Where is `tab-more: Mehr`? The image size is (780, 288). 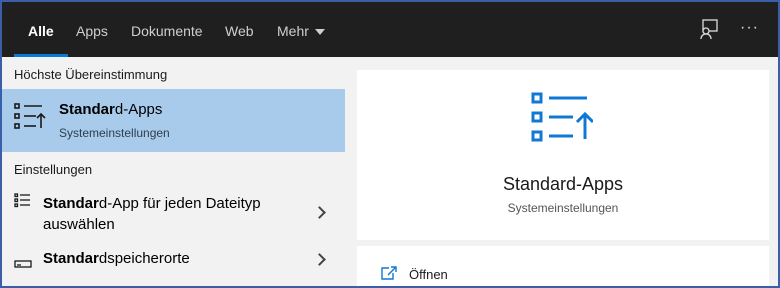 tab-more: Mehr is located at coordinates (301, 29).